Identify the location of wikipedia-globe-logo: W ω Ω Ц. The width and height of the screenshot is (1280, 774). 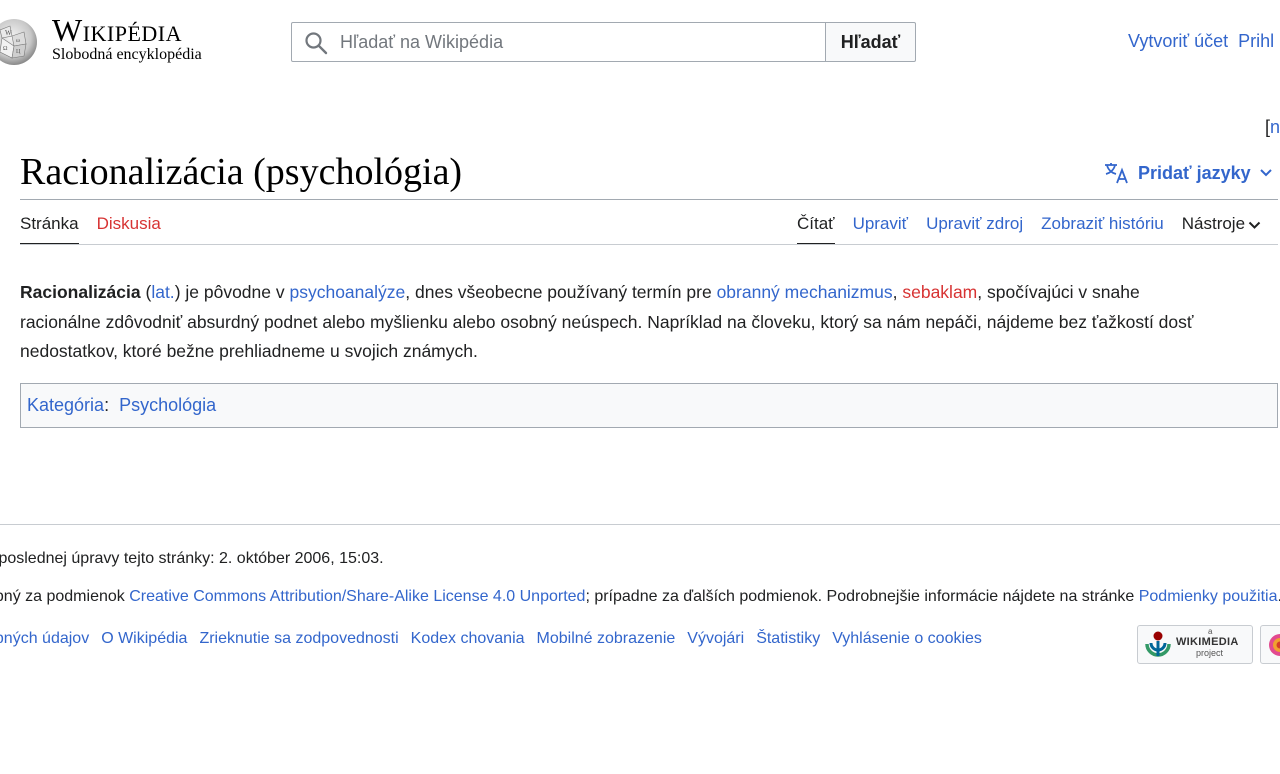
(19, 42).